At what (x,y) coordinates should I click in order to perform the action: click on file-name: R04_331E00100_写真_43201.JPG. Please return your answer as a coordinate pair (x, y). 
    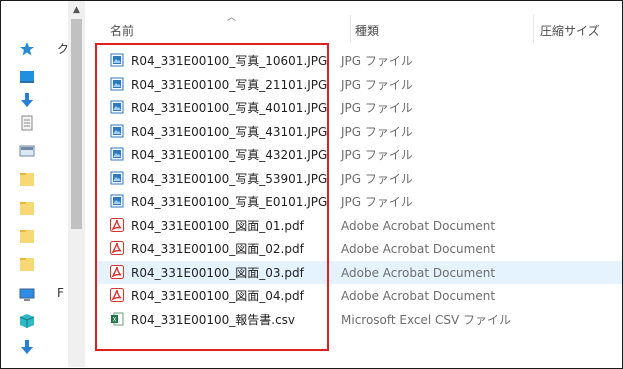
    Looking at the image, I should click on (229, 155).